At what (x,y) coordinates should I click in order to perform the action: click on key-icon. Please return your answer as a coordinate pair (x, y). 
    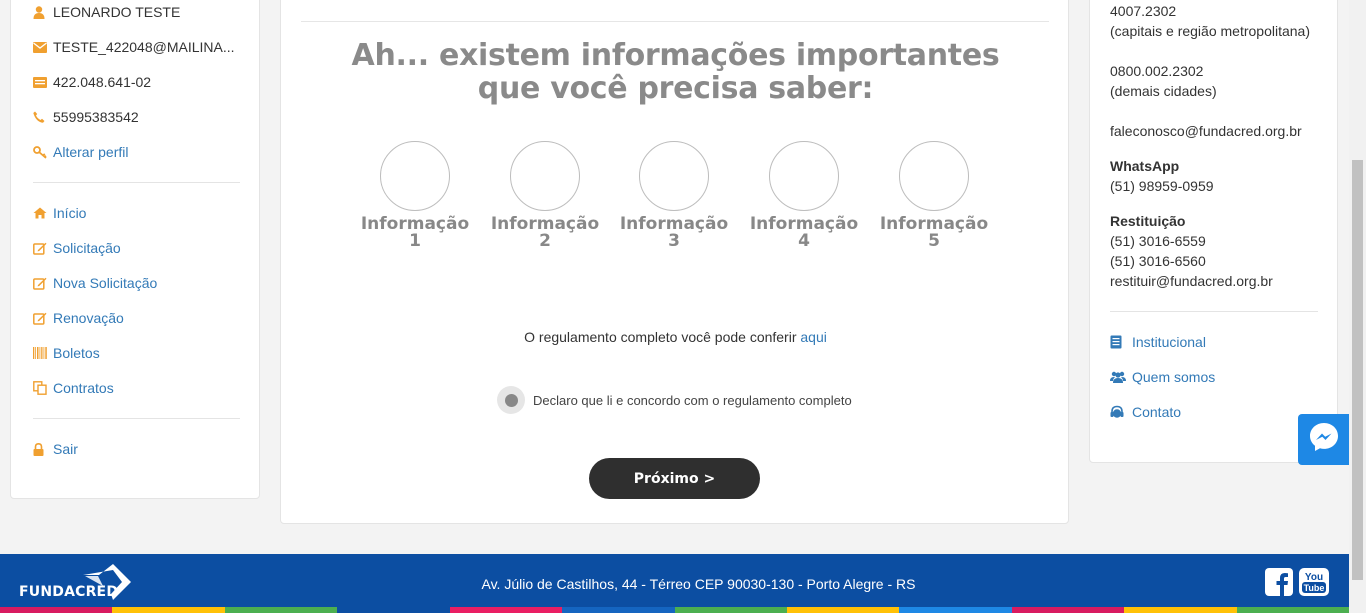
    Looking at the image, I should click on (43, 152).